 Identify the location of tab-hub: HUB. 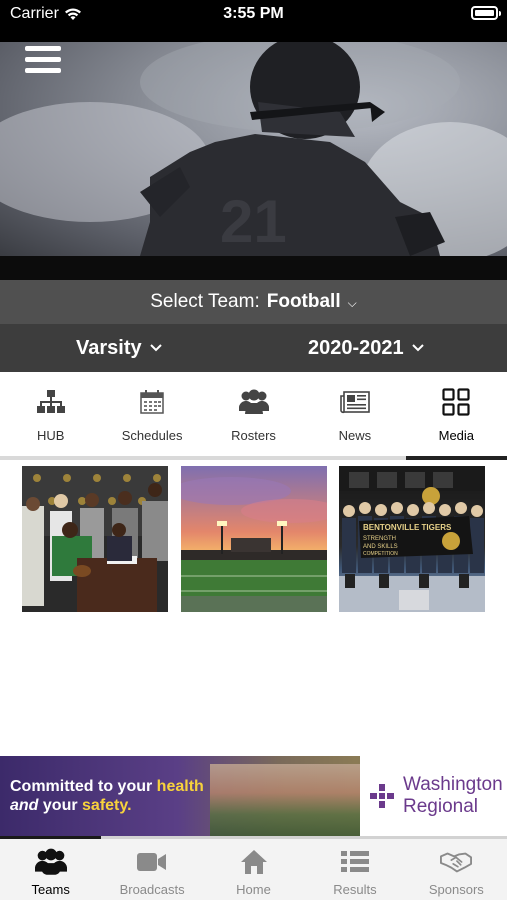
(50, 414).